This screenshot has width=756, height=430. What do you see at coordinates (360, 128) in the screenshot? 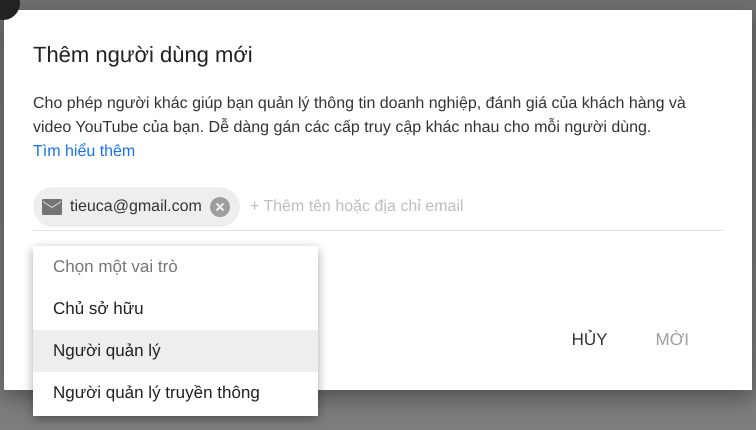
I see `description: Cho phép người khác giúp bạn quản lý thông tin doanh nghiệp, đánh giá của khách hàng và video YouTube của bạn. Dễ dàng gán các cấp truy cập khác nhau cho mỗi người dùng. Tìm hiểu thêm` at bounding box center [360, 128].